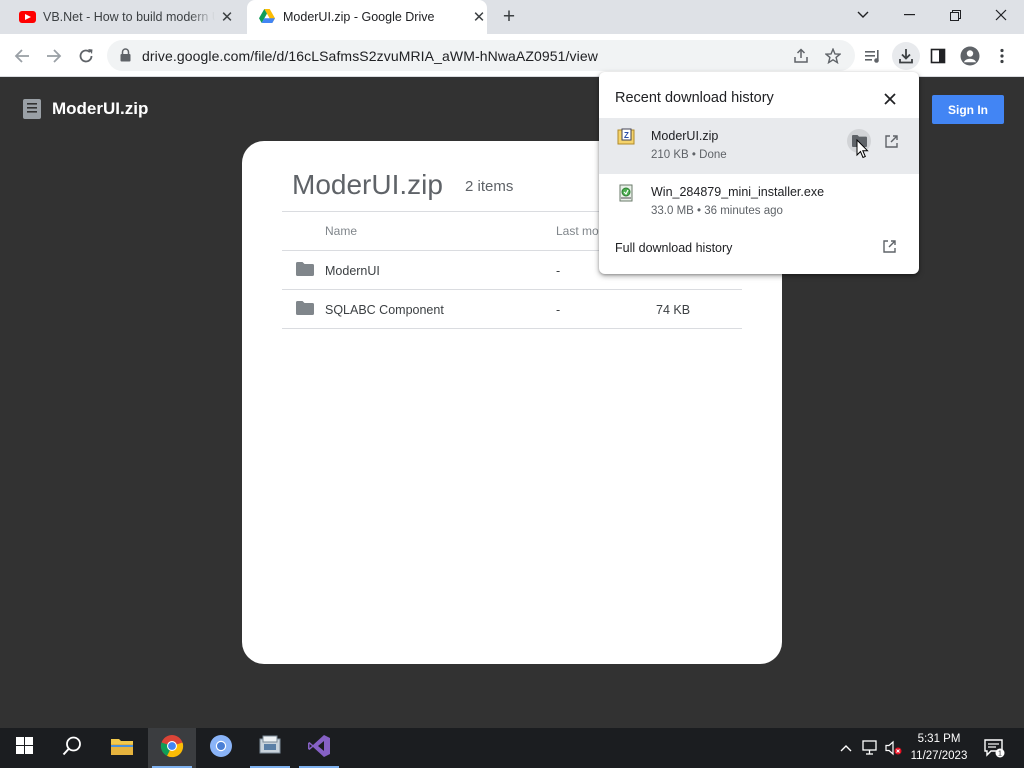 The image size is (1024, 768). I want to click on download-file-name: Win_284879_mini_installer.exe, so click(738, 192).